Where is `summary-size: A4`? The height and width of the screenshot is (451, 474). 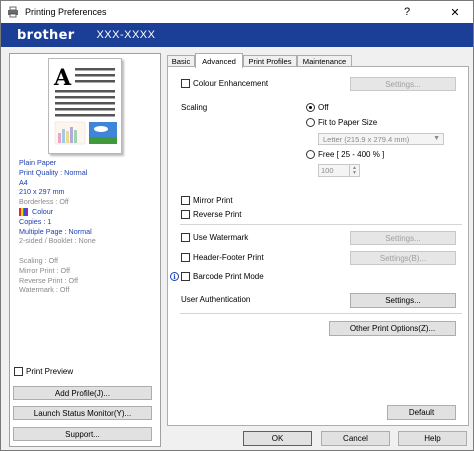
summary-size: A4 is located at coordinates (23, 182).